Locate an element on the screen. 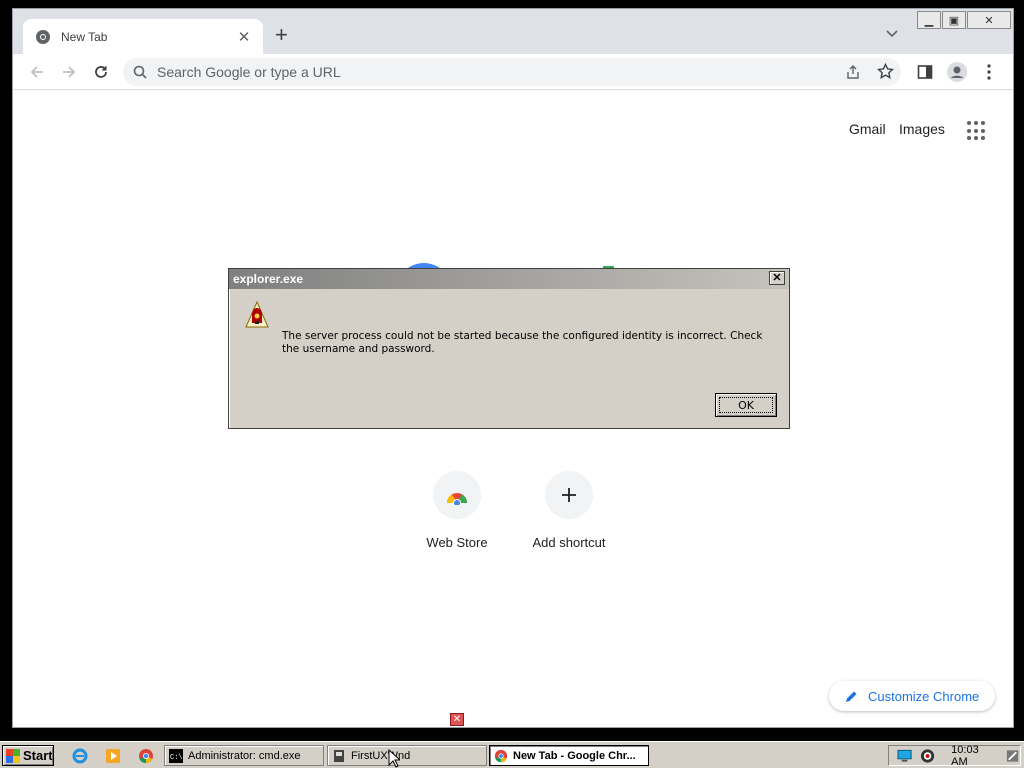  notification-icon is located at coordinates (1012, 756).